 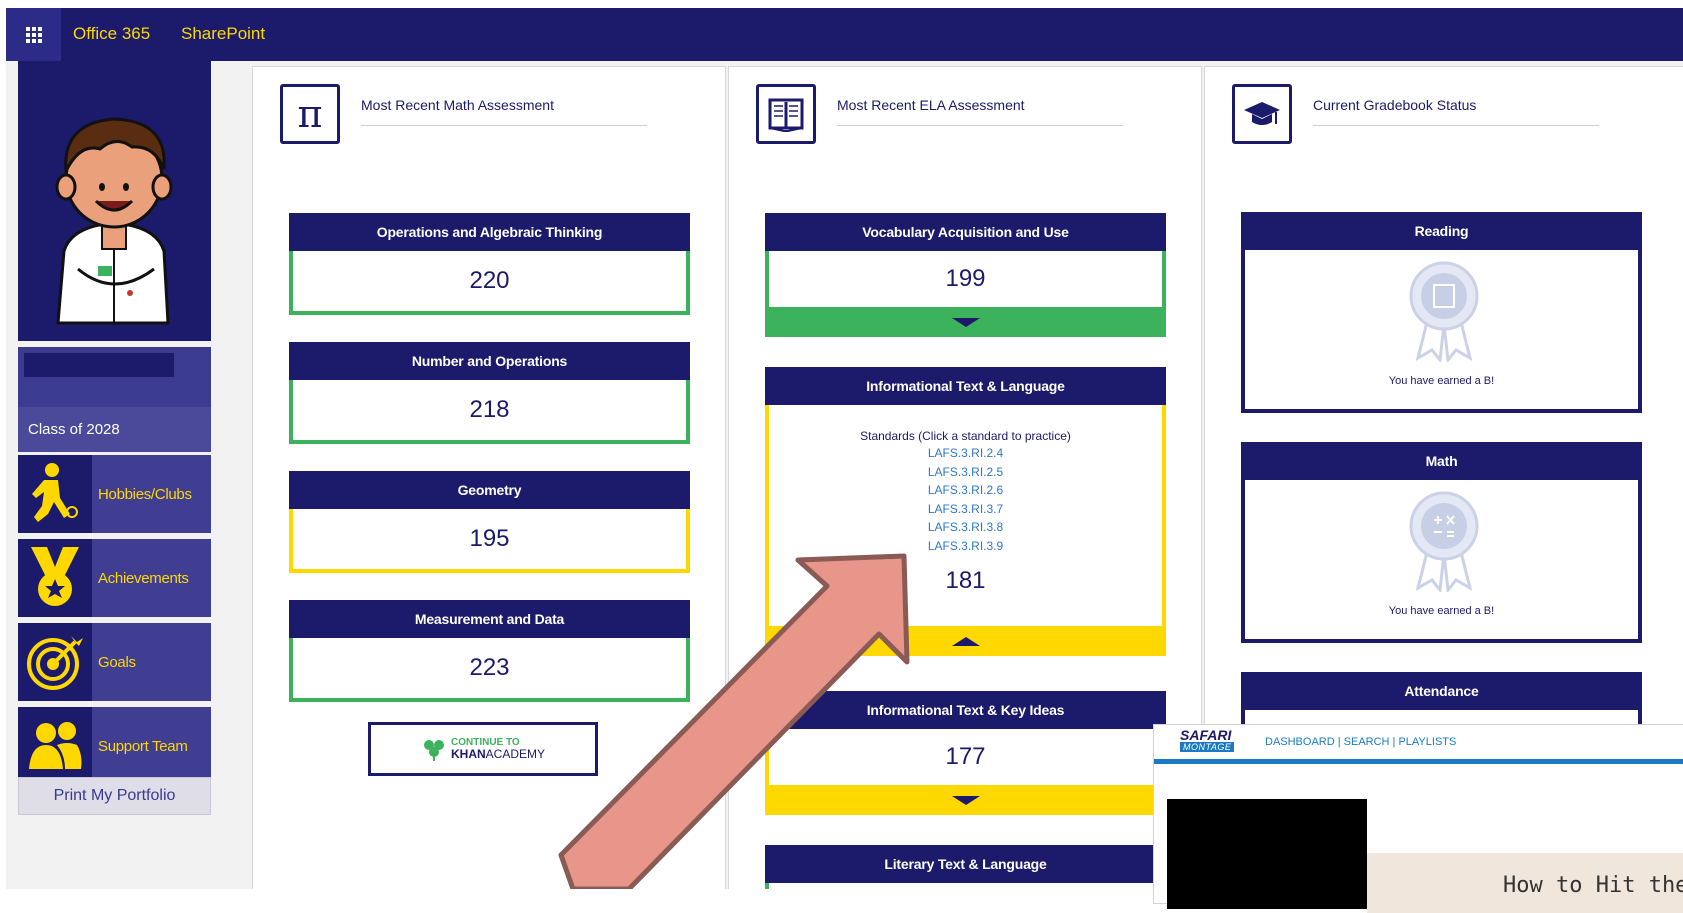 What do you see at coordinates (965, 279) in the screenshot?
I see `card-score: 199` at bounding box center [965, 279].